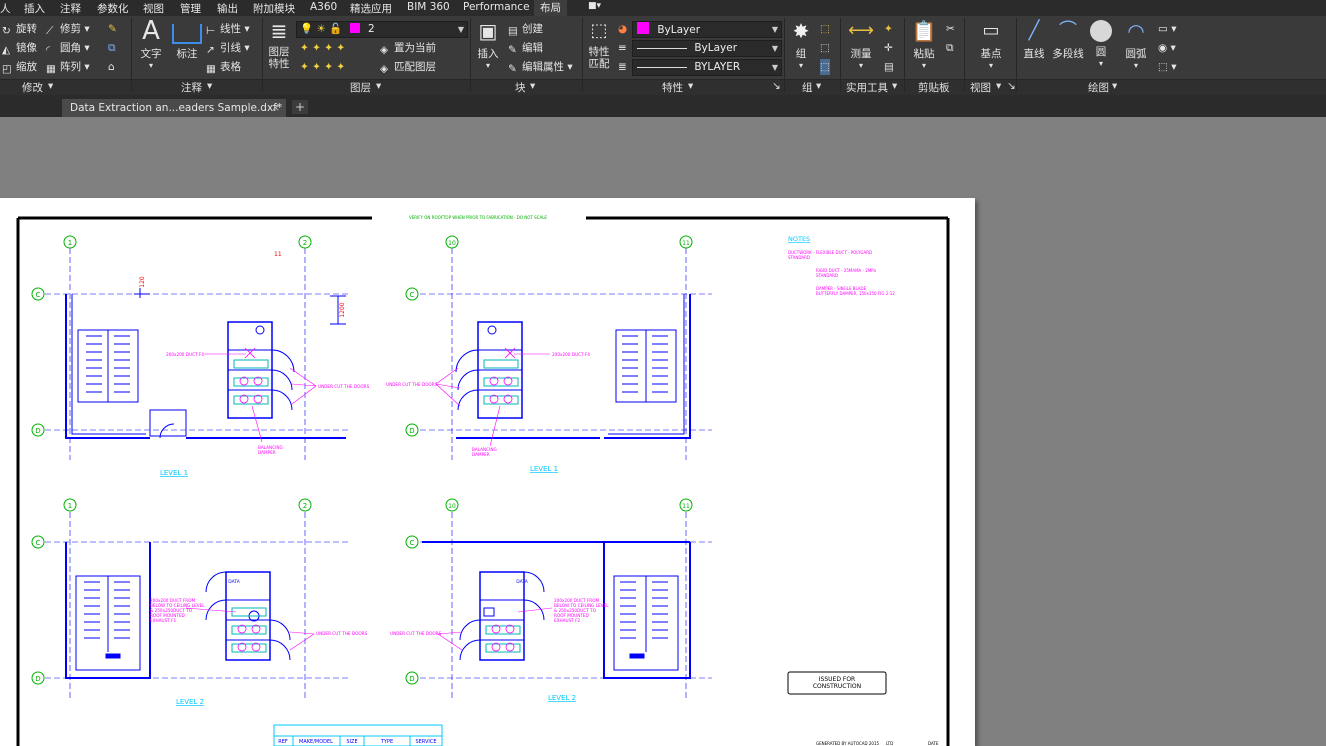 The width and height of the screenshot is (1326, 746). Describe the element at coordinates (5, 8) in the screenshot. I see `menu-item-0: 人` at that location.